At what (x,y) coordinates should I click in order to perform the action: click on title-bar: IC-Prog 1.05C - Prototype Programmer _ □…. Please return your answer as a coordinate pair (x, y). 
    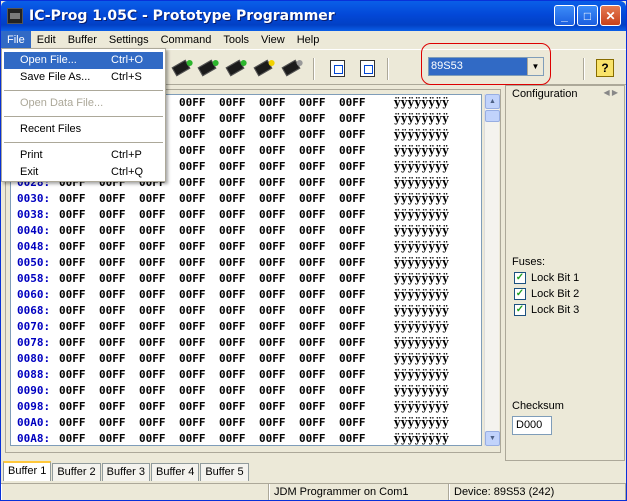
    Looking at the image, I should click on (313, 16).